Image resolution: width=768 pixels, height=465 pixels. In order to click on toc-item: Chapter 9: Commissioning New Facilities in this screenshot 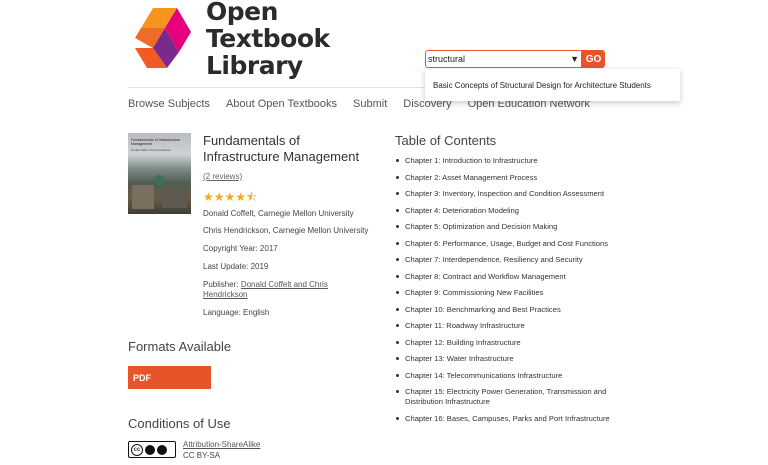, I will do `click(520, 293)`.